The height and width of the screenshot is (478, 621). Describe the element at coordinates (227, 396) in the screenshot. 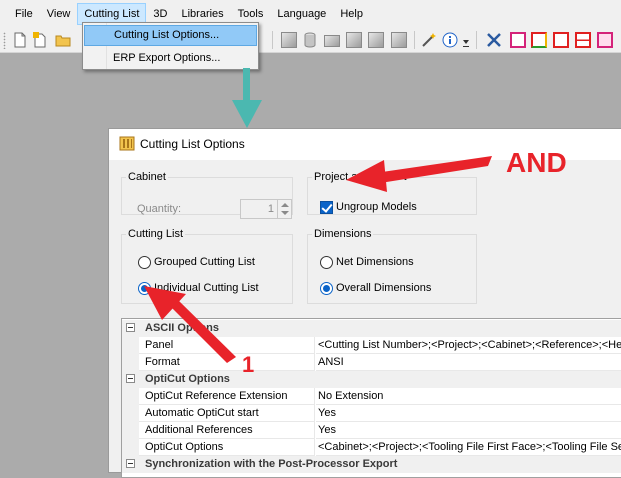

I see `property-name: OptiCut Reference Extension` at that location.